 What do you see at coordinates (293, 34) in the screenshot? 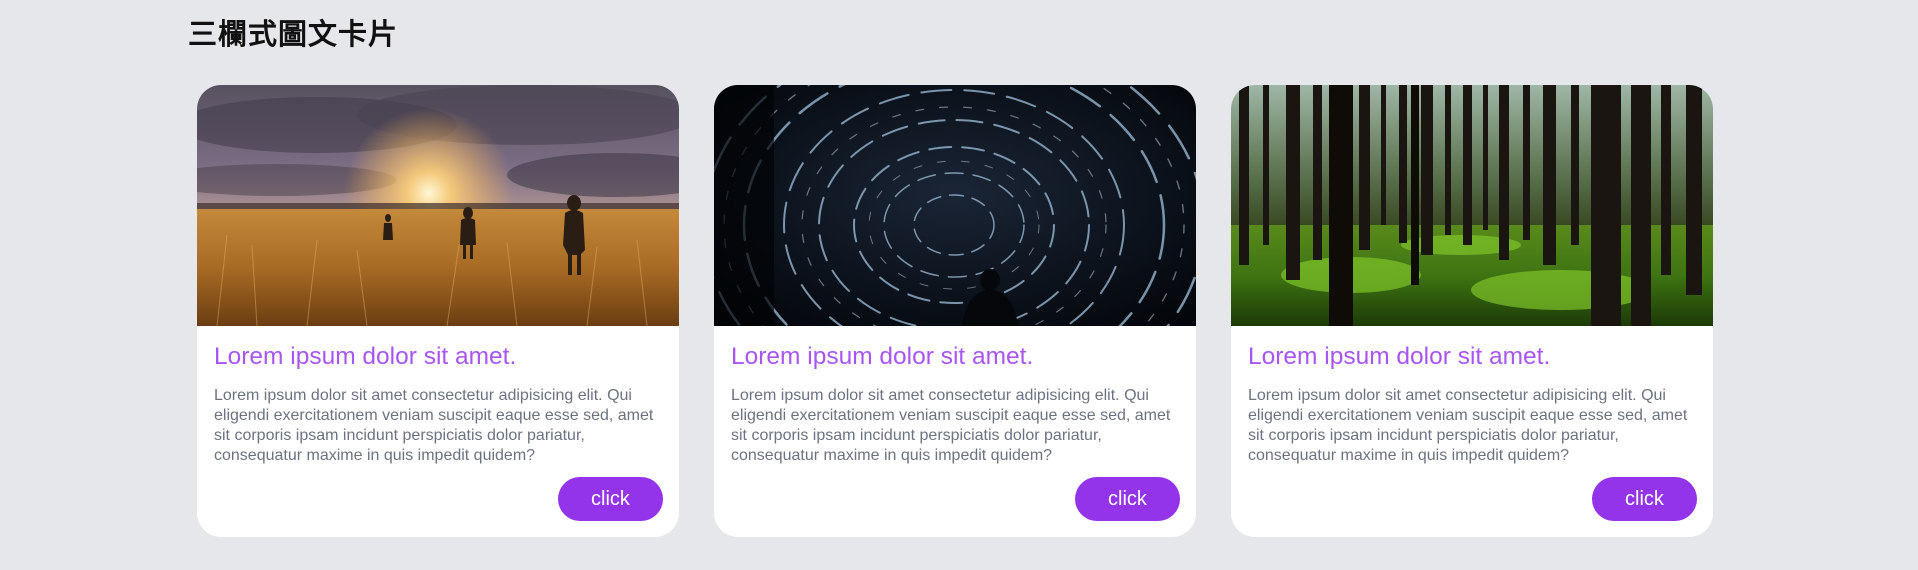
I see `page-title: 三欄式圖文卡片` at bounding box center [293, 34].